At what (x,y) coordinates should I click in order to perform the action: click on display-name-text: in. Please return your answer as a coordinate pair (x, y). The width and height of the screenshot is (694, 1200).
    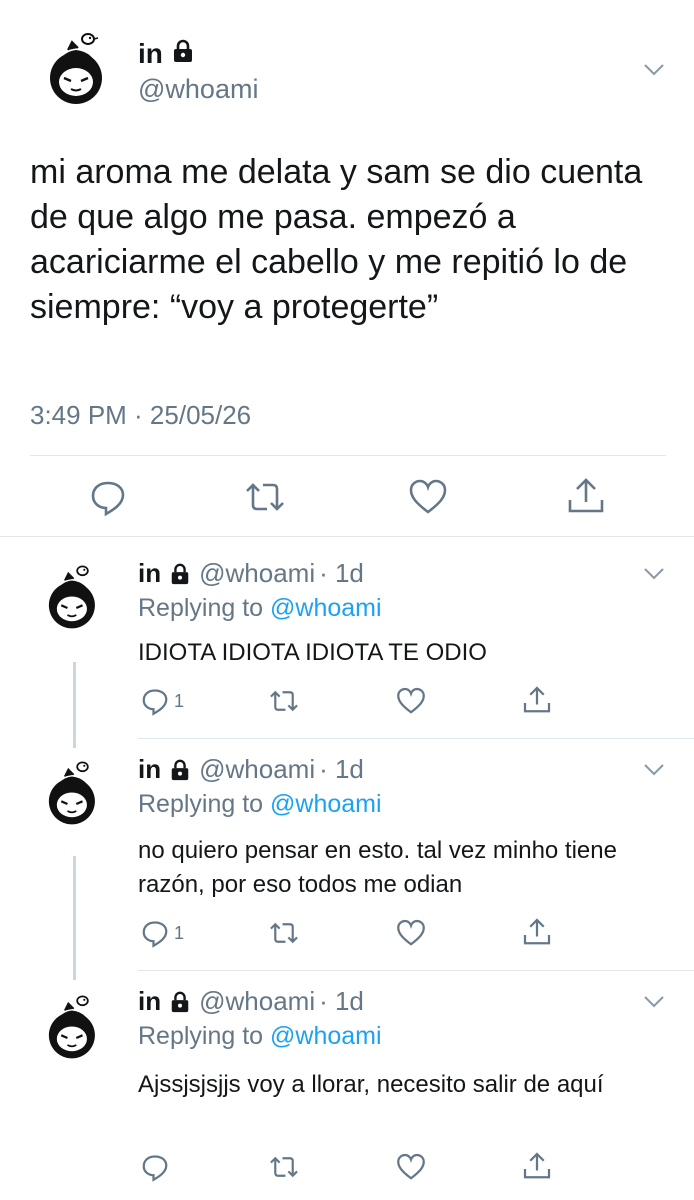
    Looking at the image, I should click on (150, 53).